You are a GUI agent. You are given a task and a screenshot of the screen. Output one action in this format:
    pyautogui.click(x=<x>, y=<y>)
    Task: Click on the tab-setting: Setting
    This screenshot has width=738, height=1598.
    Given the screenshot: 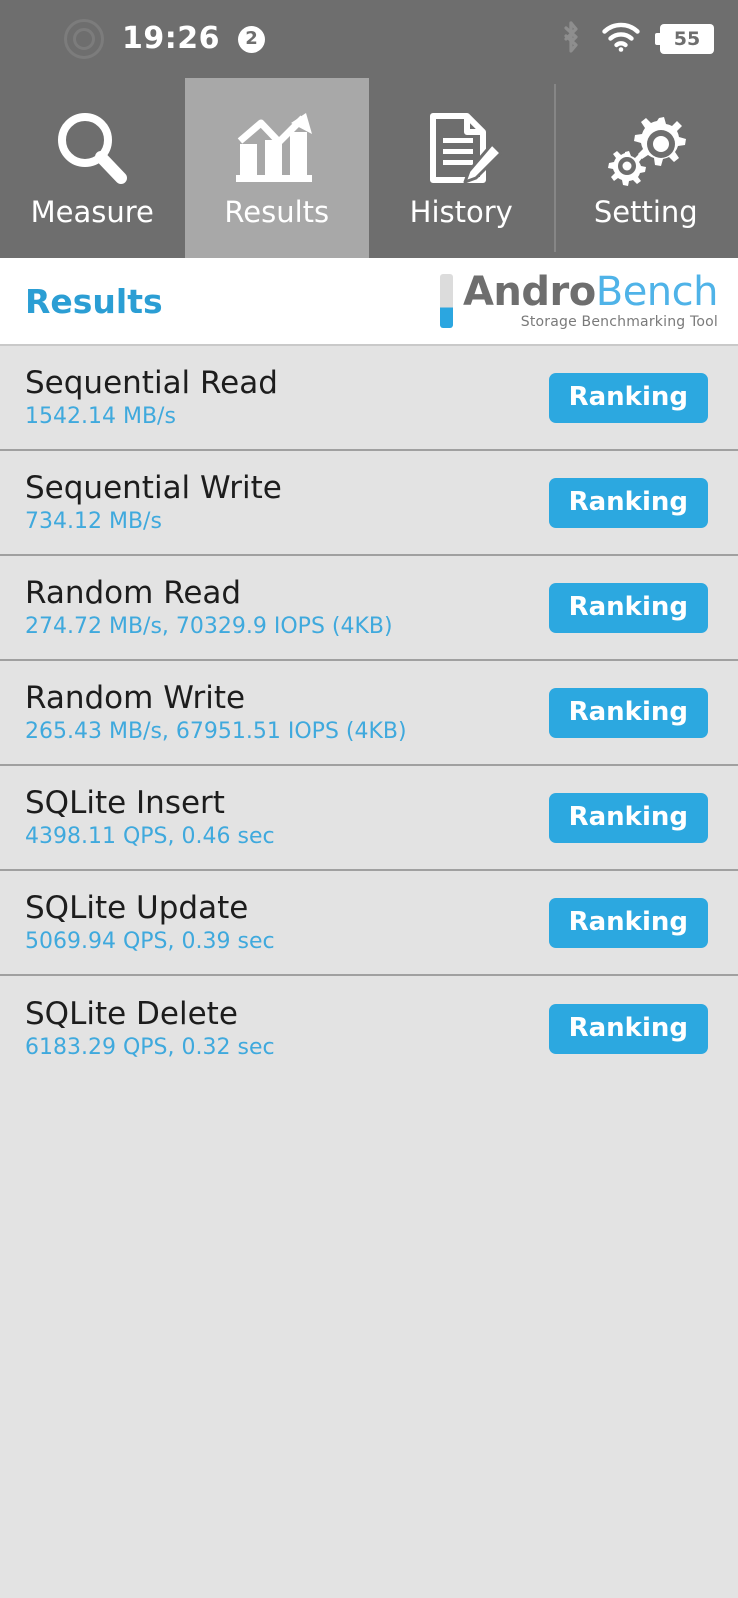 What is the action you would take?
    pyautogui.click(x=645, y=168)
    